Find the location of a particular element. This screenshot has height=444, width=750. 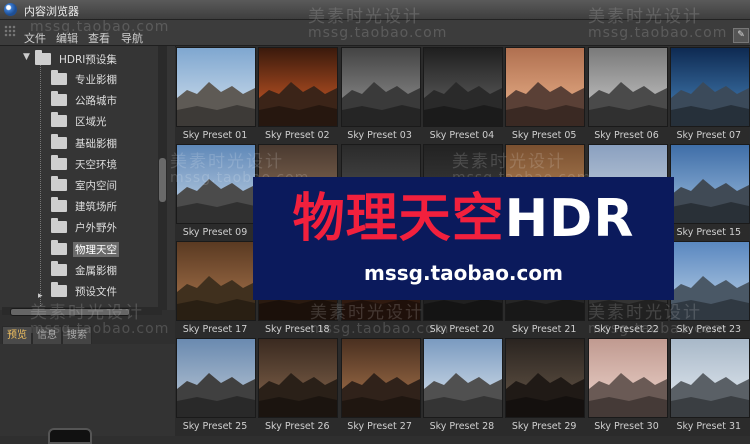

preset-label: Sky Preset 30 is located at coordinates (626, 426).